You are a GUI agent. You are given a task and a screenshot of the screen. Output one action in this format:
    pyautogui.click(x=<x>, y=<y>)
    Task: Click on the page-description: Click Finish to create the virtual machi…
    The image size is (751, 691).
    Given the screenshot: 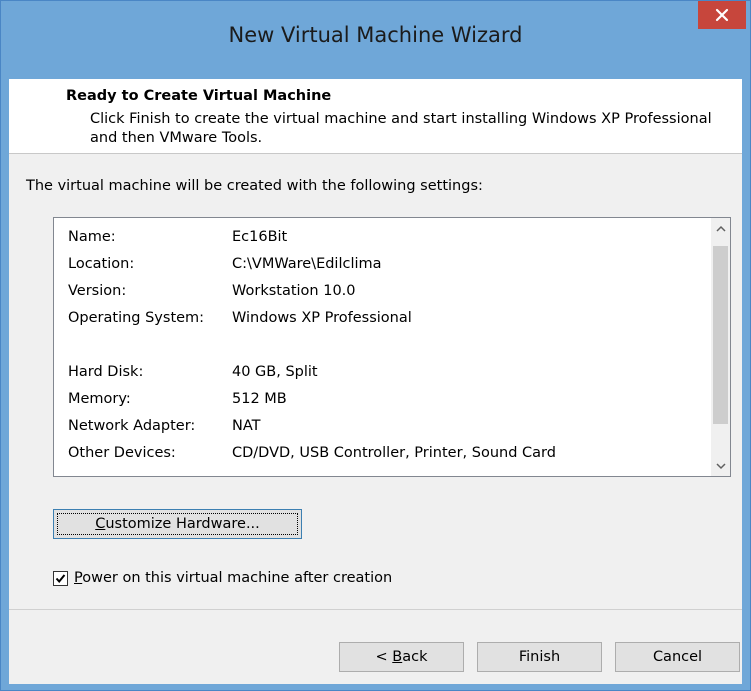 What is the action you would take?
    pyautogui.click(x=401, y=128)
    